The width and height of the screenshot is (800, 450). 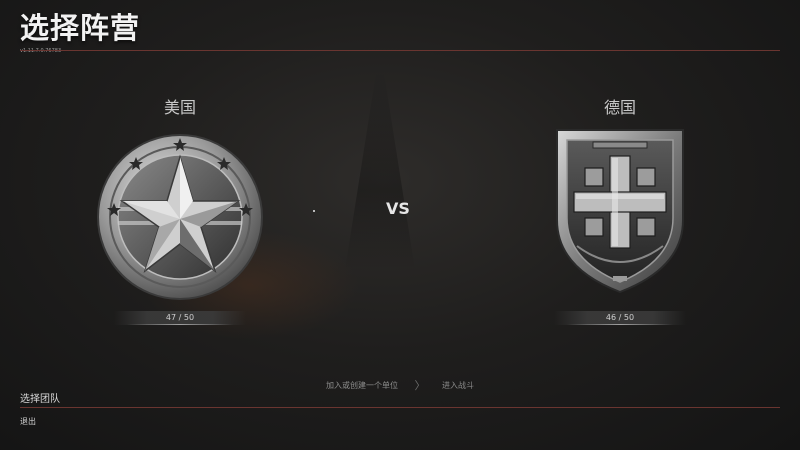 I want to click on exit-button: 退出, so click(x=28, y=421).